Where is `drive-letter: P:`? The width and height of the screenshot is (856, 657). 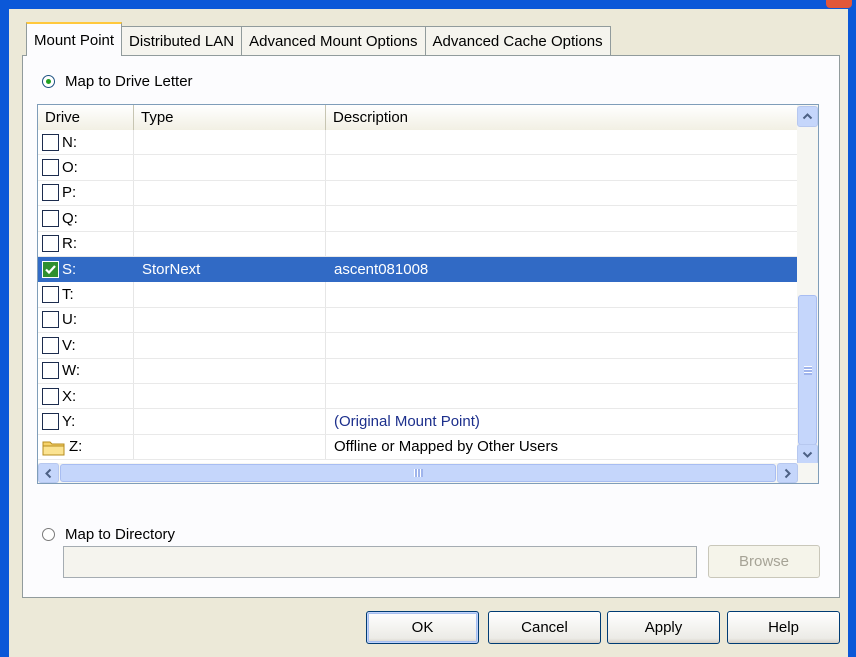
drive-letter: P: is located at coordinates (69, 193).